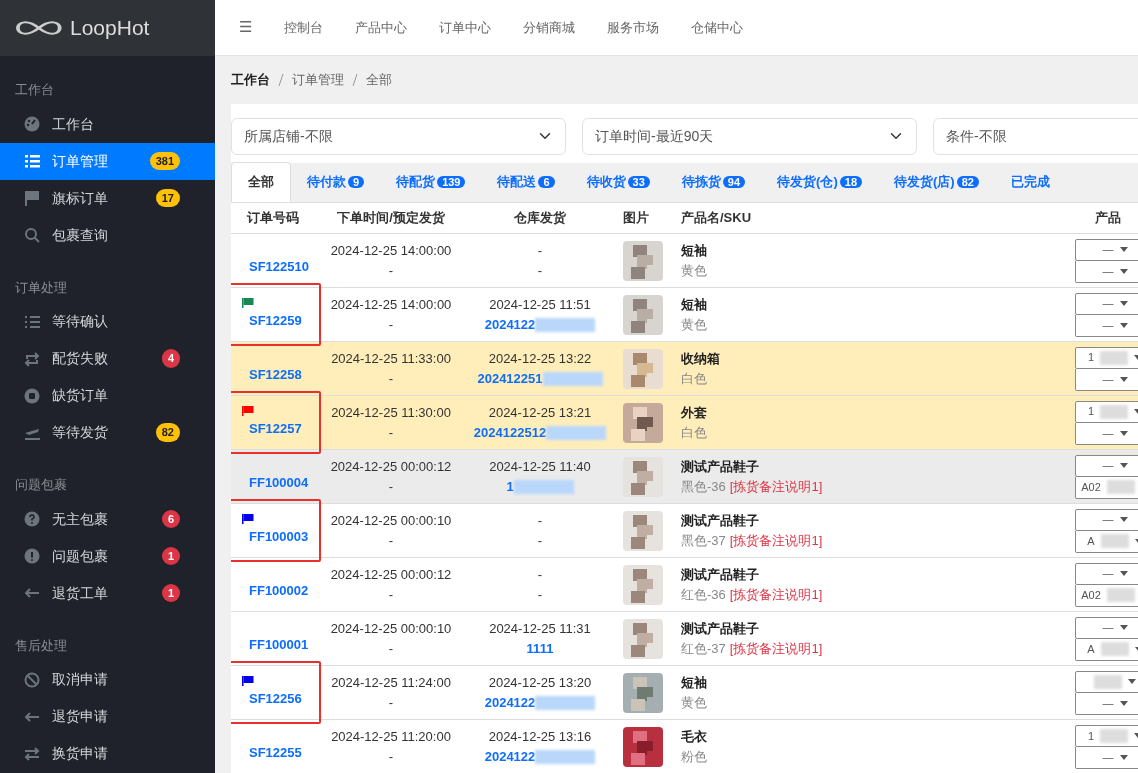 This screenshot has height=773, width=1138. What do you see at coordinates (381, 27) in the screenshot?
I see `nav-link: 产品中心` at bounding box center [381, 27].